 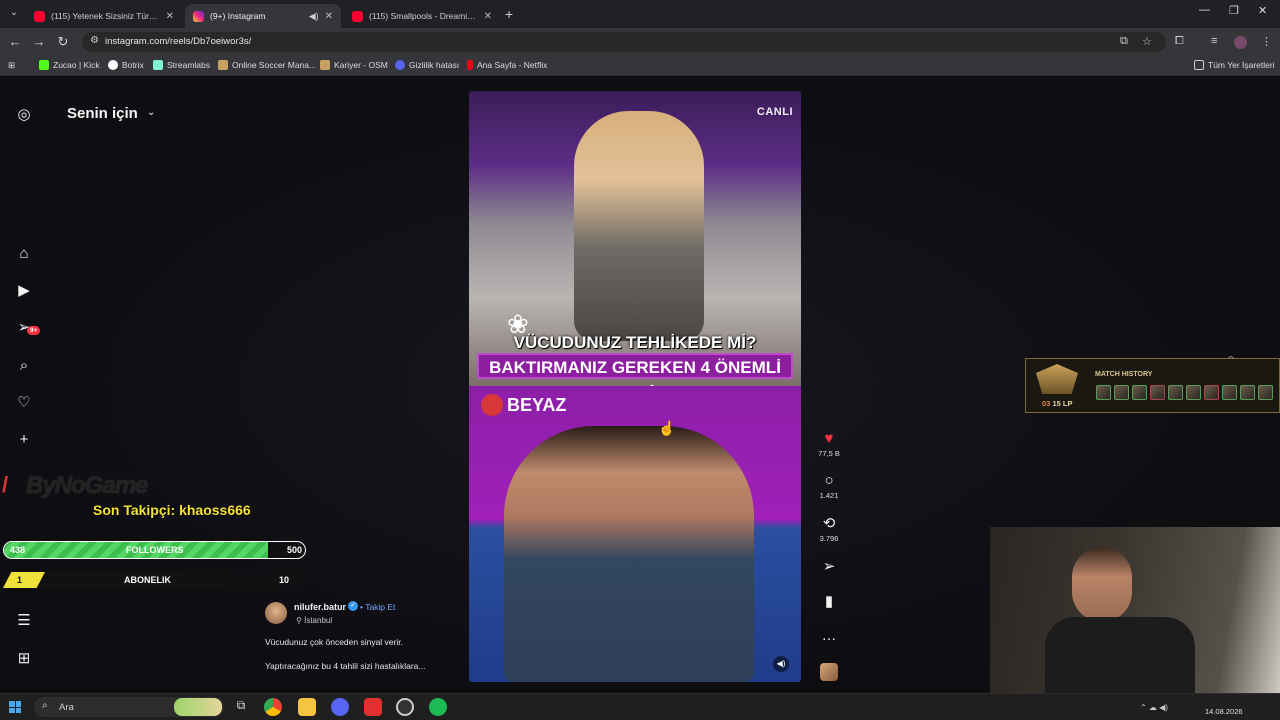 What do you see at coordinates (405, 707) in the screenshot?
I see `obs-icon` at bounding box center [405, 707].